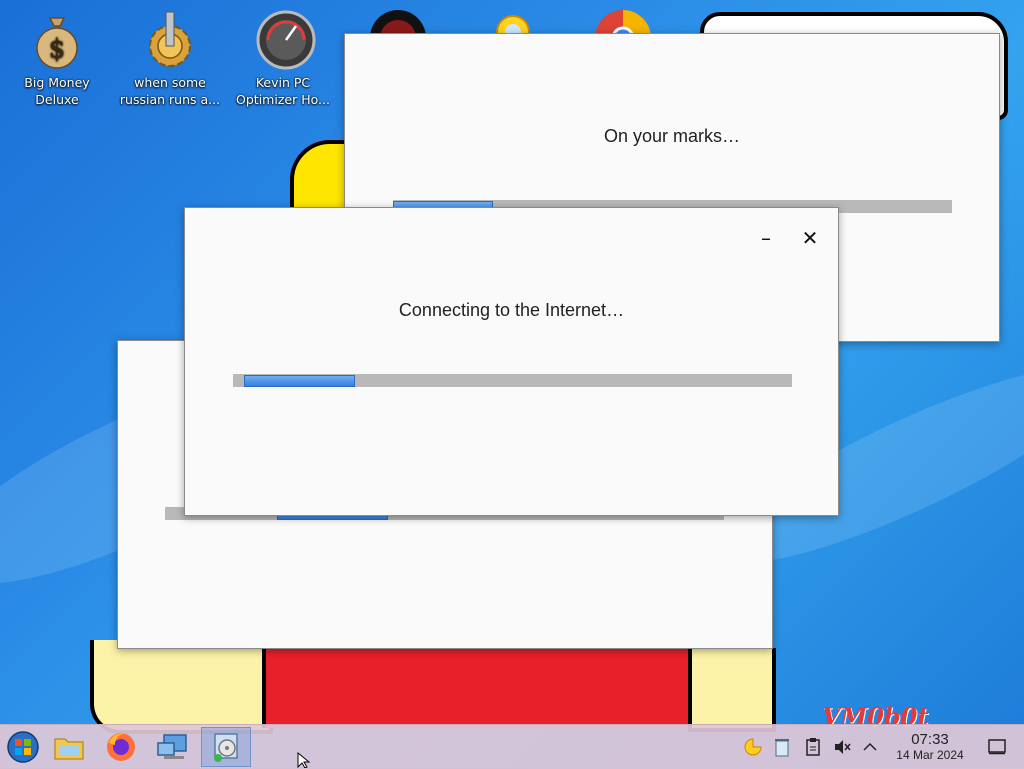 This screenshot has height=769, width=1024. Describe the element at coordinates (930, 739) in the screenshot. I see `clock-time: 07:33` at that location.